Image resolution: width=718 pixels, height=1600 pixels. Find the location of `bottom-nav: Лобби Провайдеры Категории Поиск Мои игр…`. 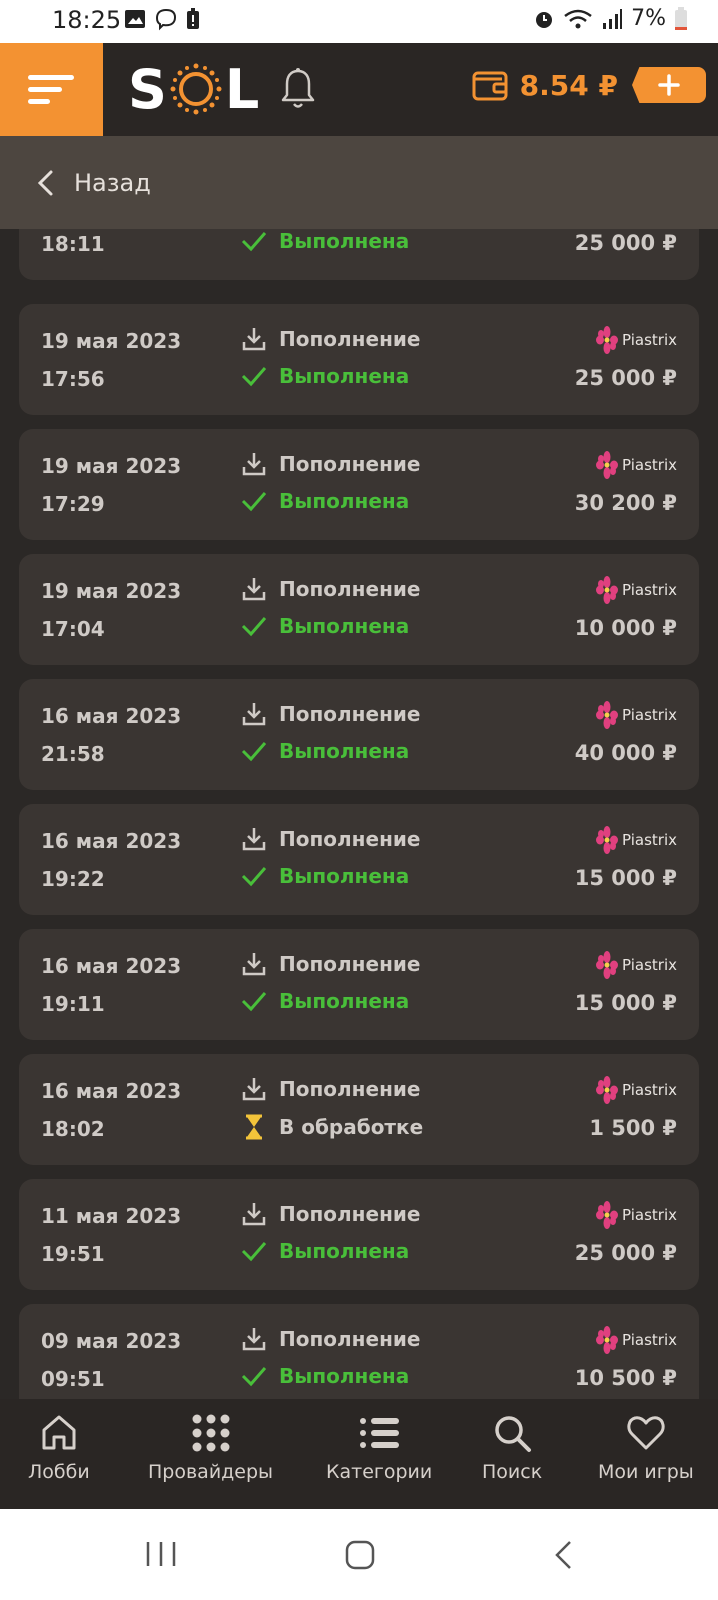

bottom-nav: Лобби Провайдеры Категории Поиск Мои игр… is located at coordinates (359, 1454).